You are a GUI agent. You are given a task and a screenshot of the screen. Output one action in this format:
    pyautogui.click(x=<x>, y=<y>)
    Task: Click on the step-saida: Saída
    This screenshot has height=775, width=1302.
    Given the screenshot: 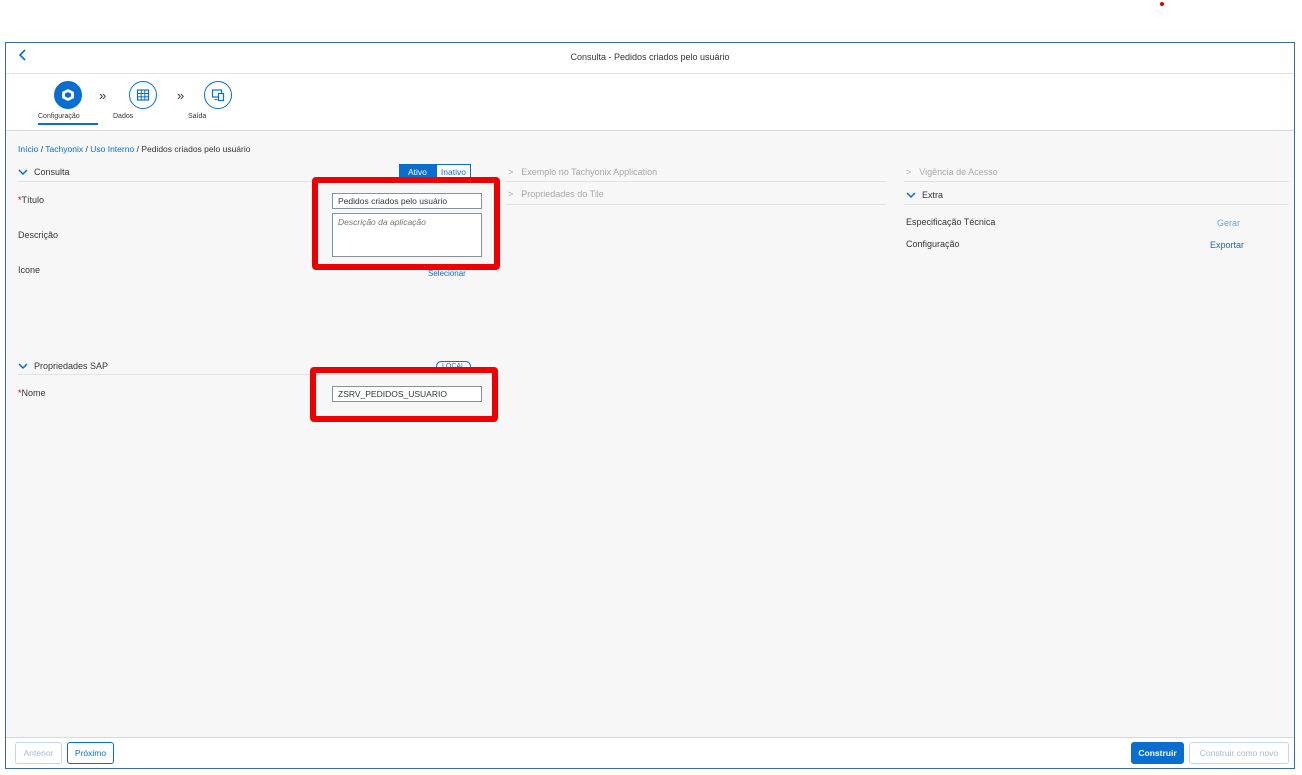 What is the action you would take?
    pyautogui.click(x=218, y=100)
    